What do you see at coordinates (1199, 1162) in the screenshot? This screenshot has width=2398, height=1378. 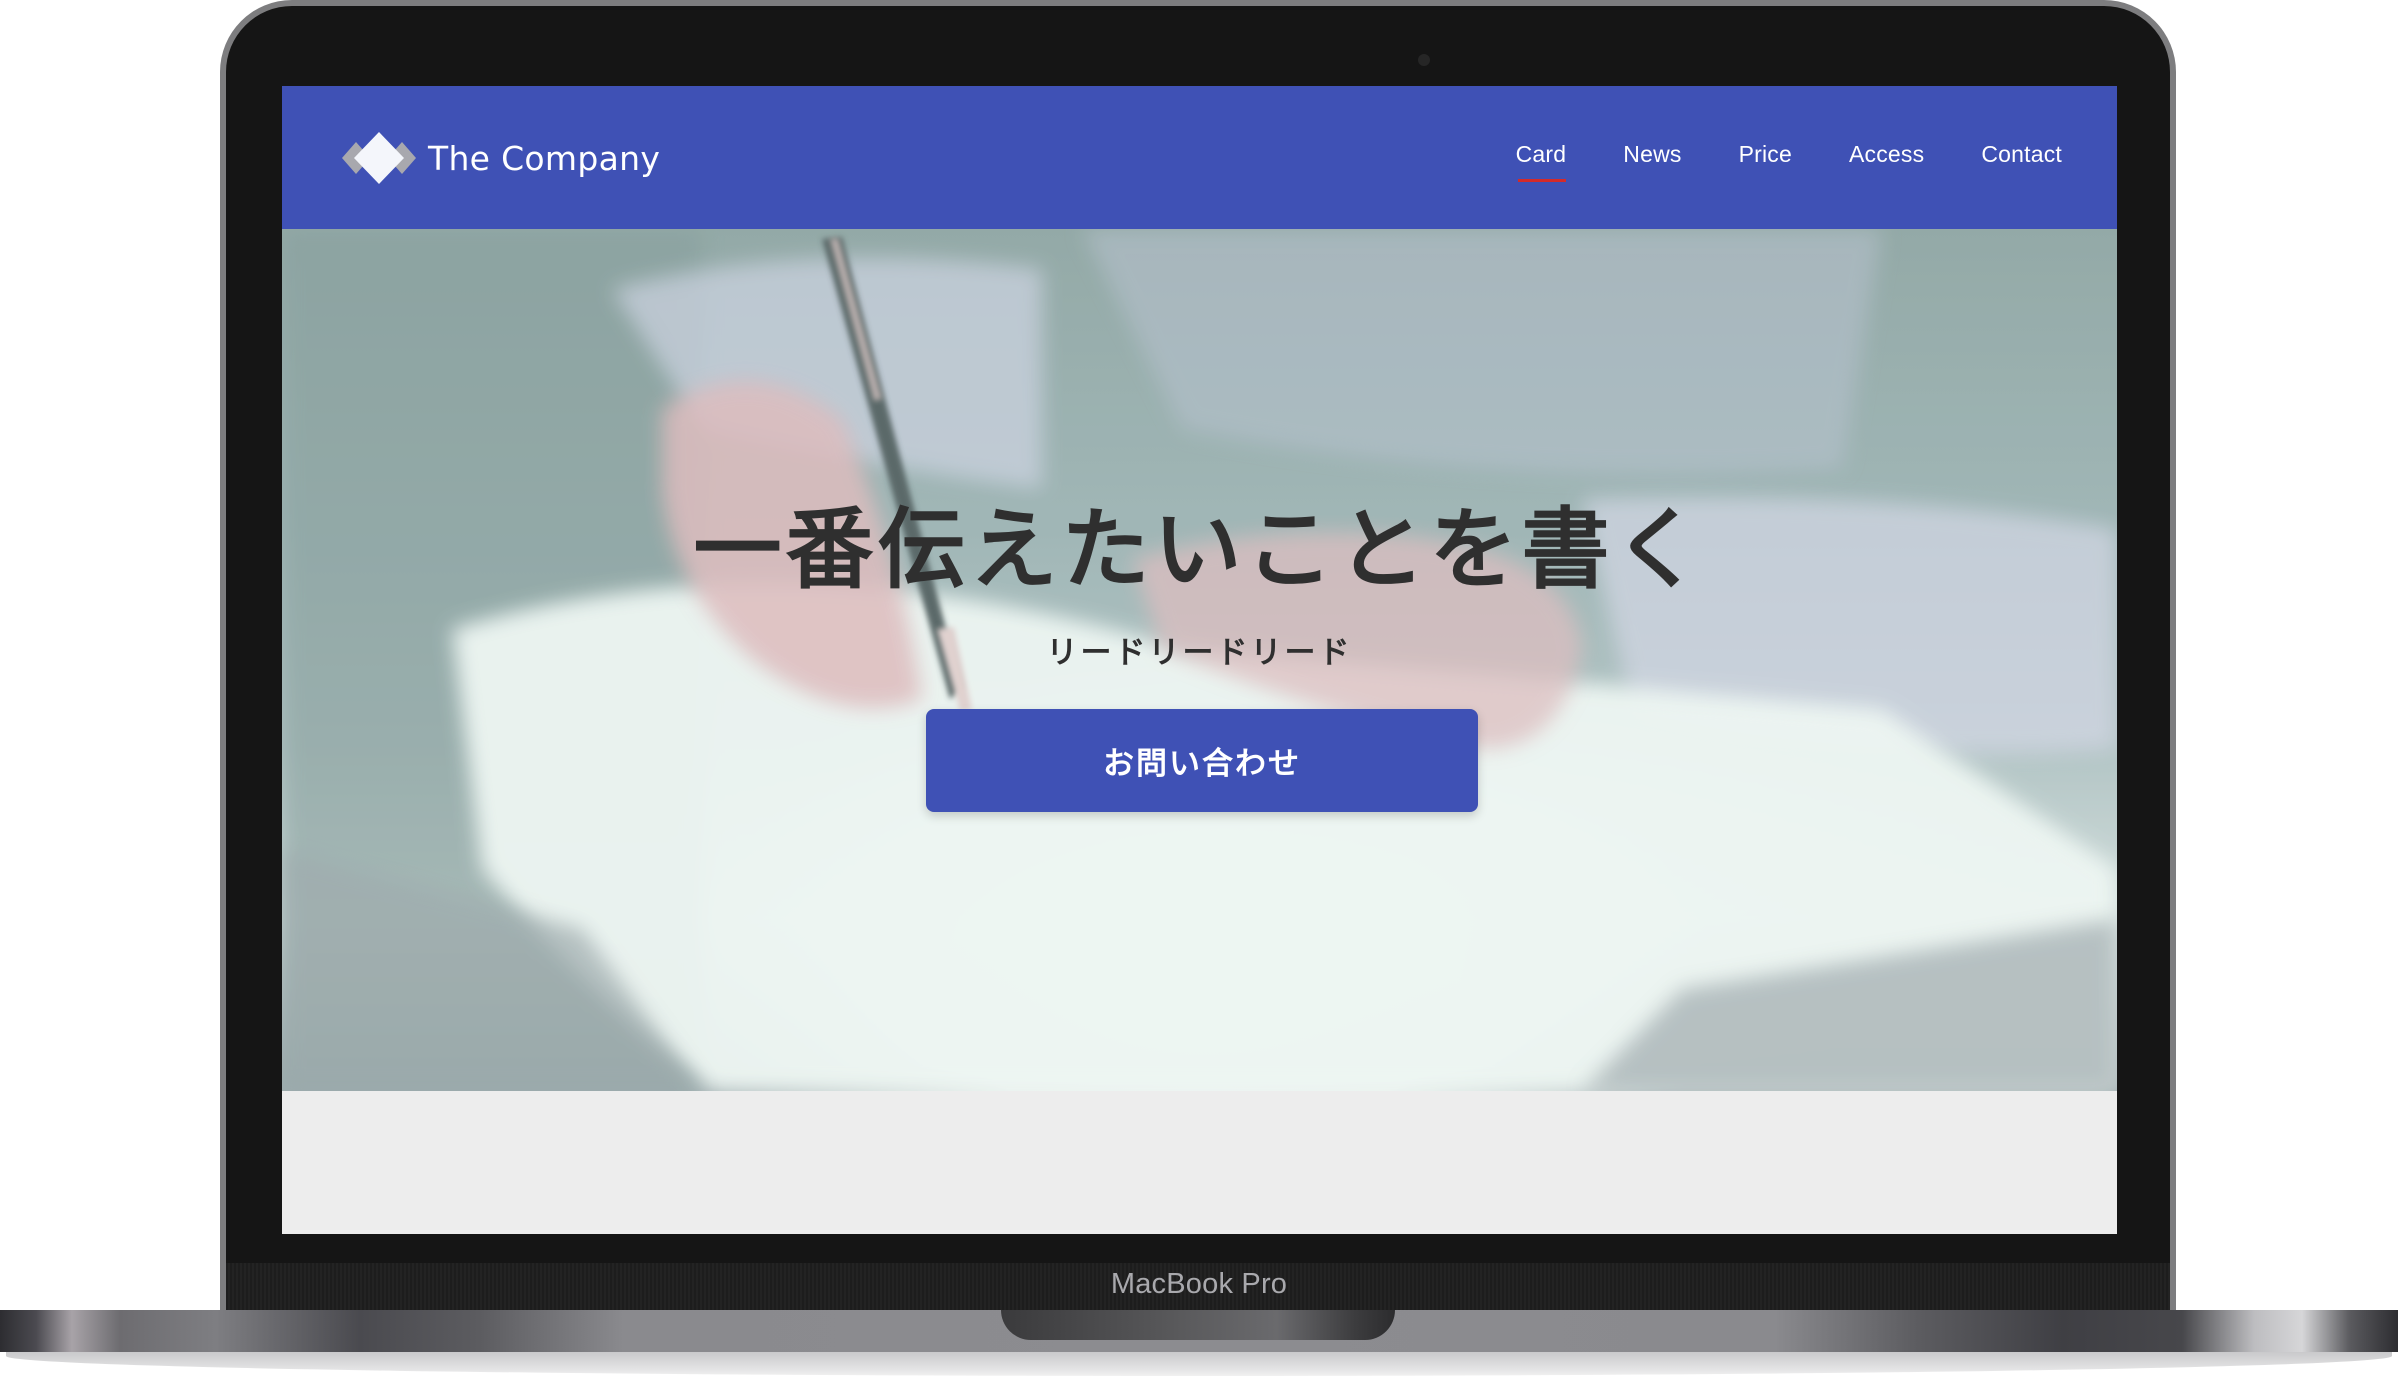 I see `content-section` at bounding box center [1199, 1162].